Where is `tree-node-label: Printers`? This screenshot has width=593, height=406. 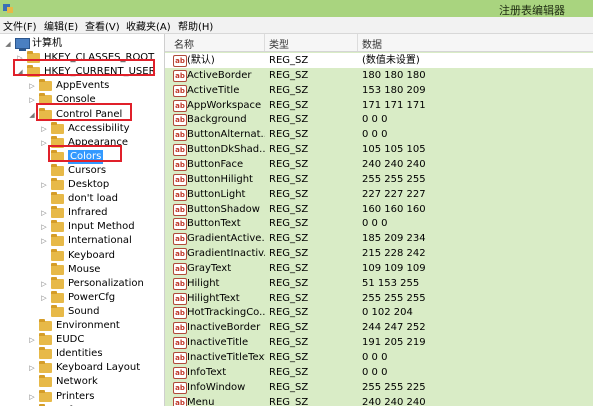
tree-node-label: Printers is located at coordinates (75, 396).